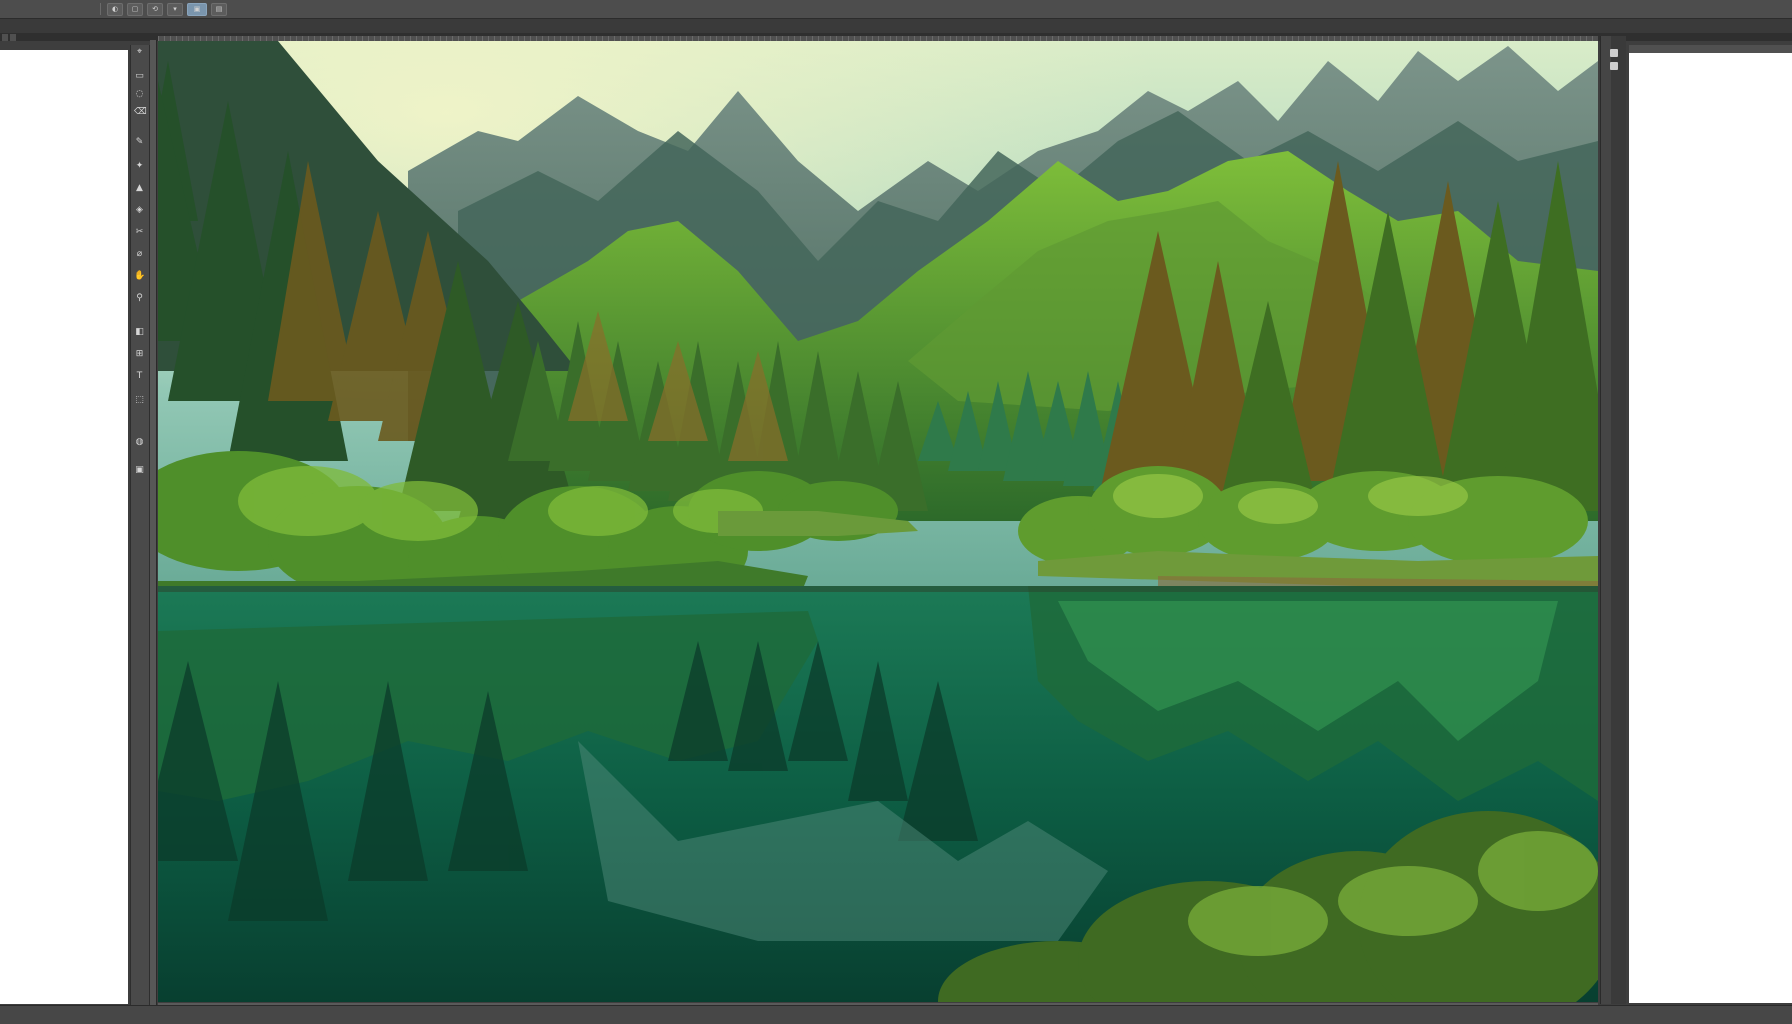  What do you see at coordinates (139, 354) in the screenshot?
I see `grid-tool-icon: ⊞` at bounding box center [139, 354].